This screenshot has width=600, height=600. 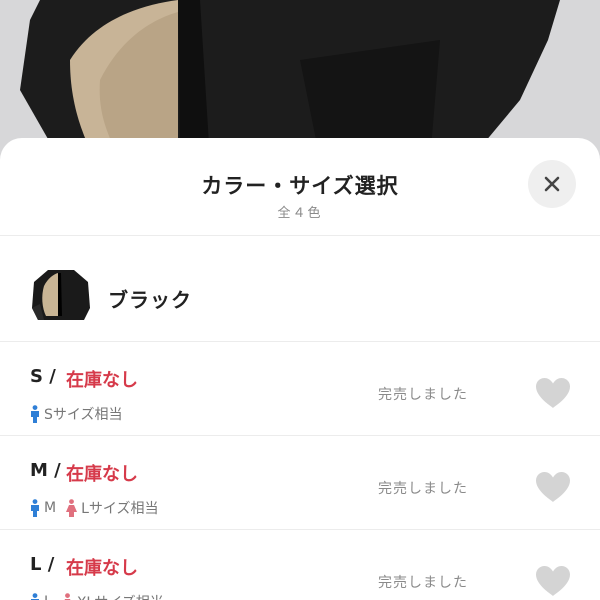 What do you see at coordinates (300, 565) in the screenshot?
I see `size-row-l: L / 在庫なし L XLサイズ相当 完売しました` at bounding box center [300, 565].